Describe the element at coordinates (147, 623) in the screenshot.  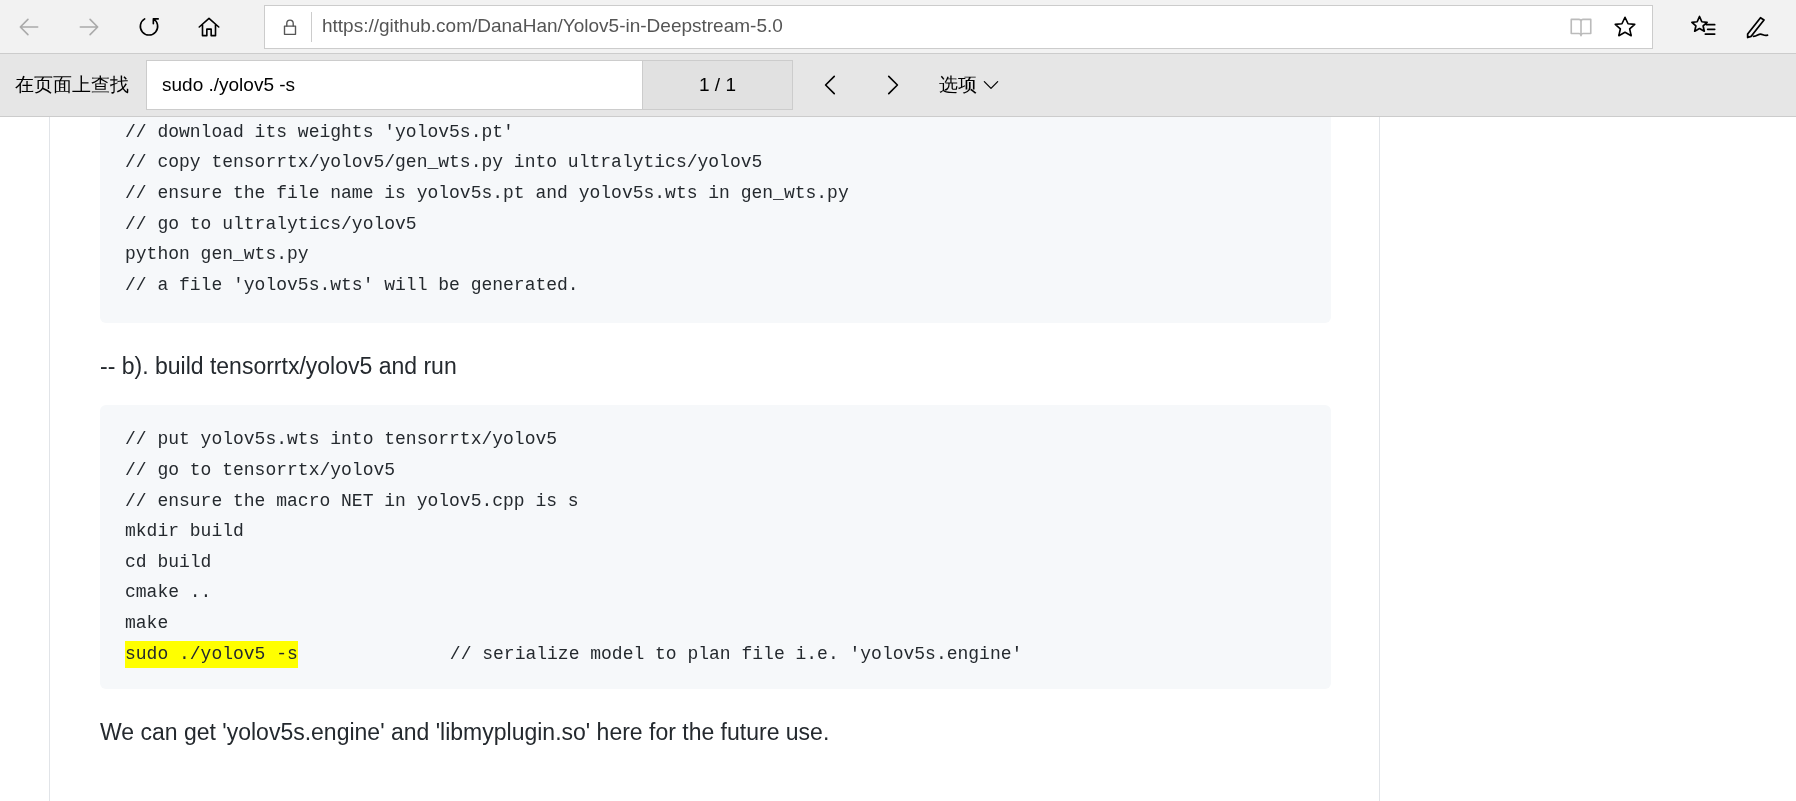
I see `code-line: make` at that location.